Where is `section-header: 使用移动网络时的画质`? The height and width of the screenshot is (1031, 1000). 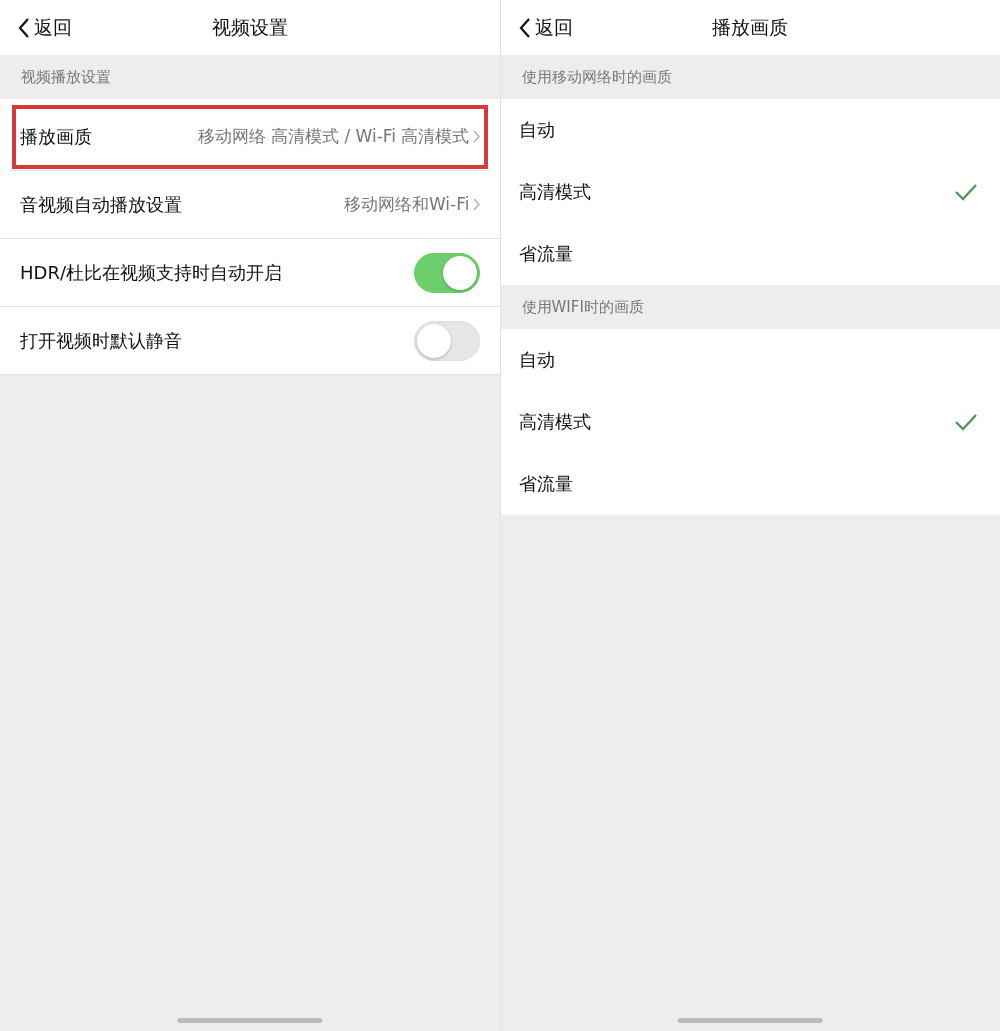 section-header: 使用移动网络时的画质 is located at coordinates (596, 77).